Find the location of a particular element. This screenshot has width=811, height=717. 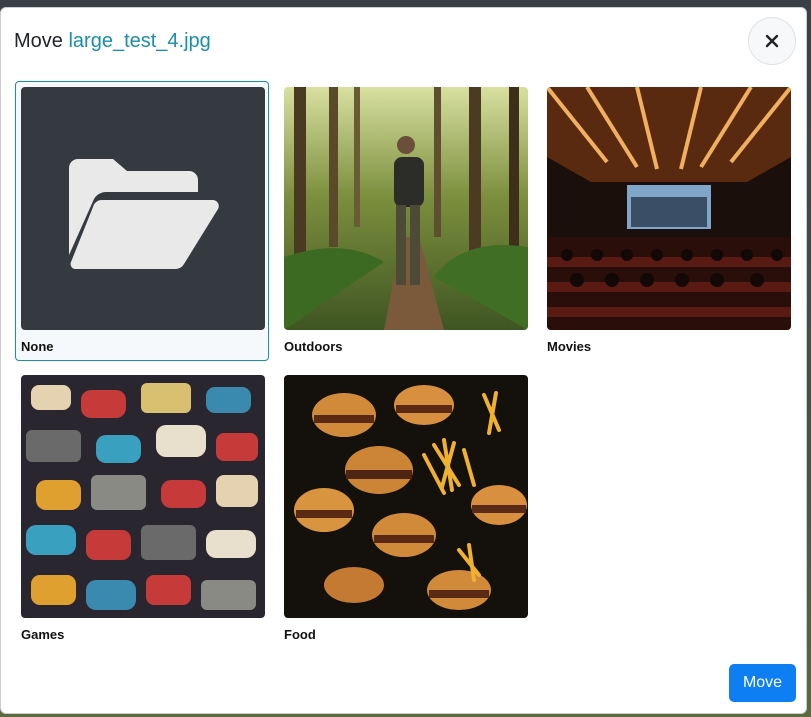

close-button is located at coordinates (772, 41).